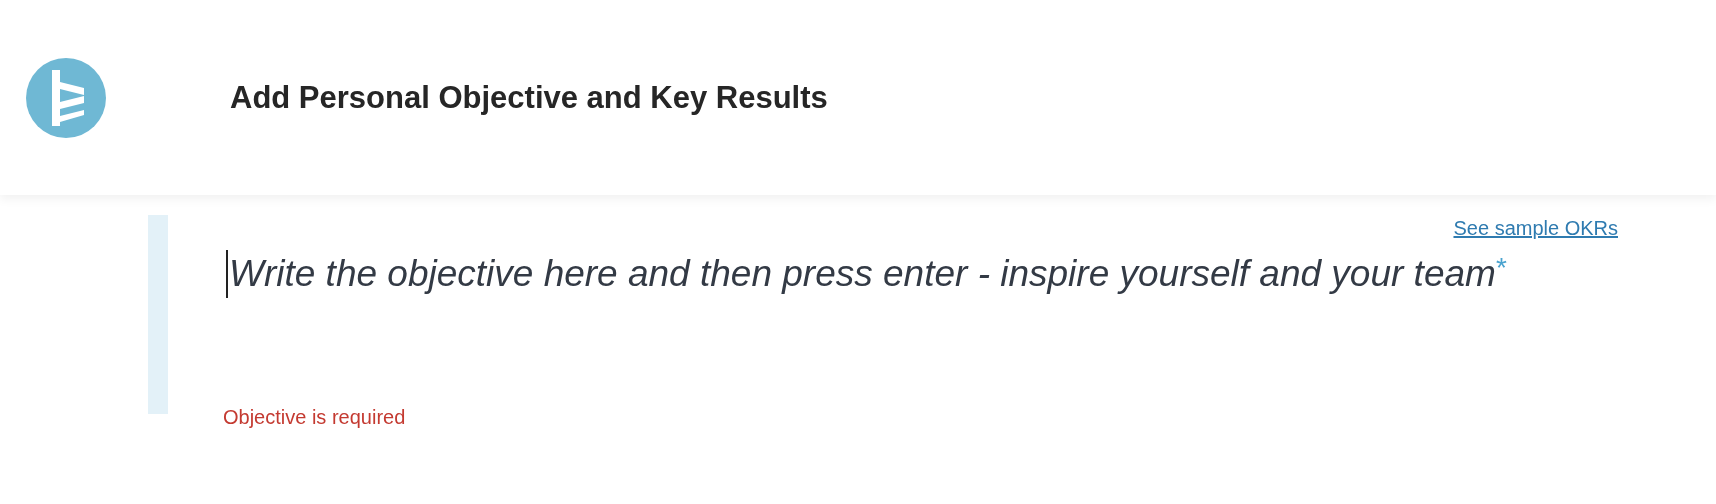 The height and width of the screenshot is (504, 1716). What do you see at coordinates (314, 417) in the screenshot?
I see `error-message: Objective is required` at bounding box center [314, 417].